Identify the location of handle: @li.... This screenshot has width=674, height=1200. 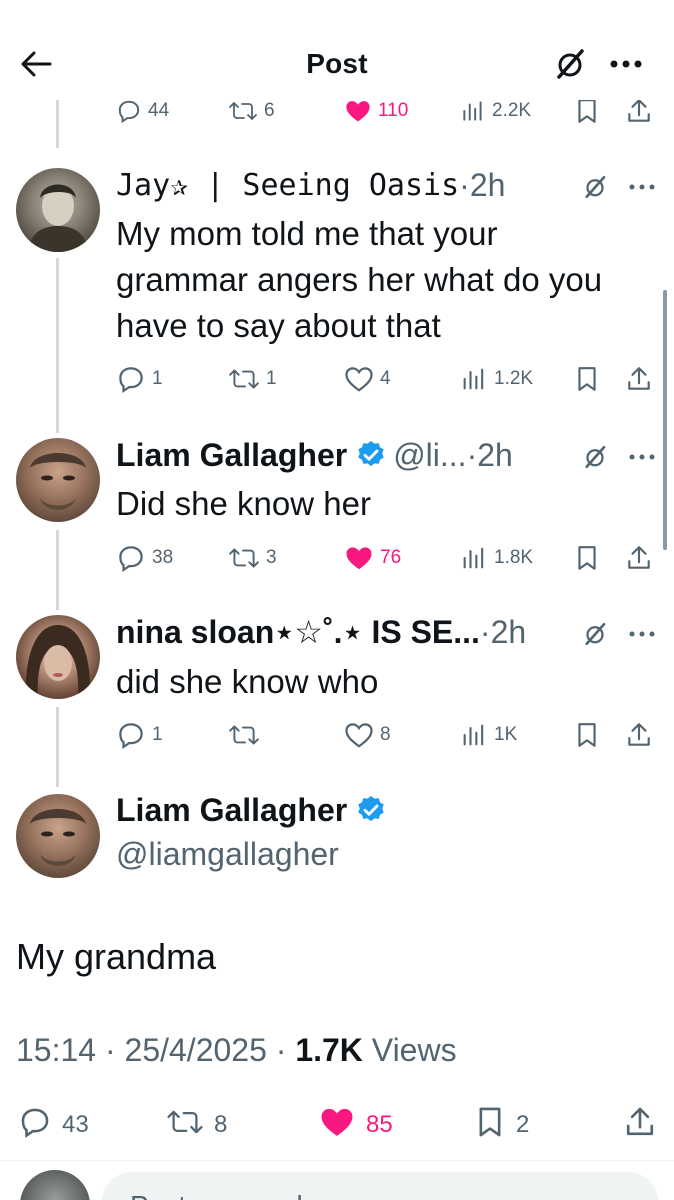
(429, 455).